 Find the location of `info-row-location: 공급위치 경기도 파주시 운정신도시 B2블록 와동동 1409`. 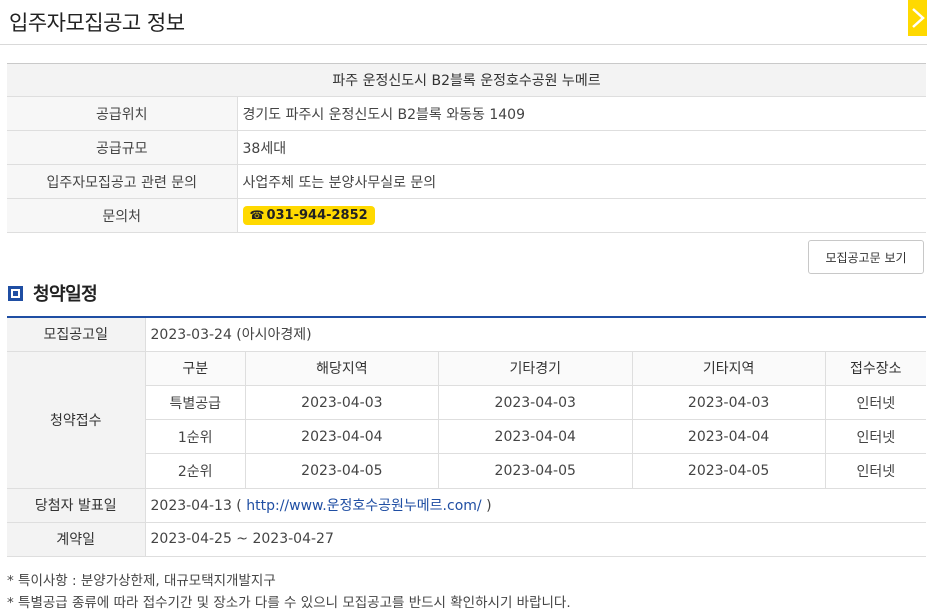

info-row-location: 공급위치 경기도 파주시 운정신도시 B2블록 와동동 1409 is located at coordinates (466, 113).